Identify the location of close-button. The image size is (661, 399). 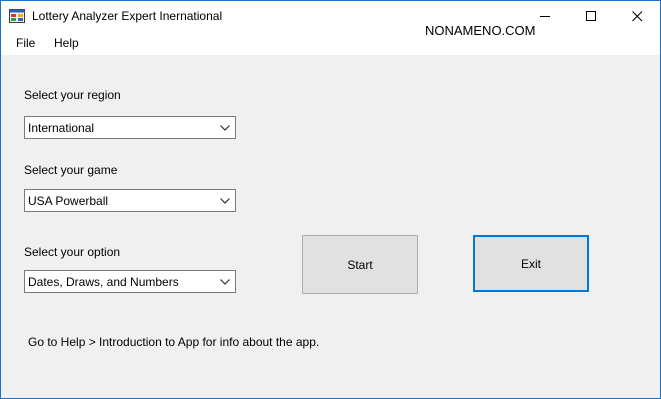
(637, 16).